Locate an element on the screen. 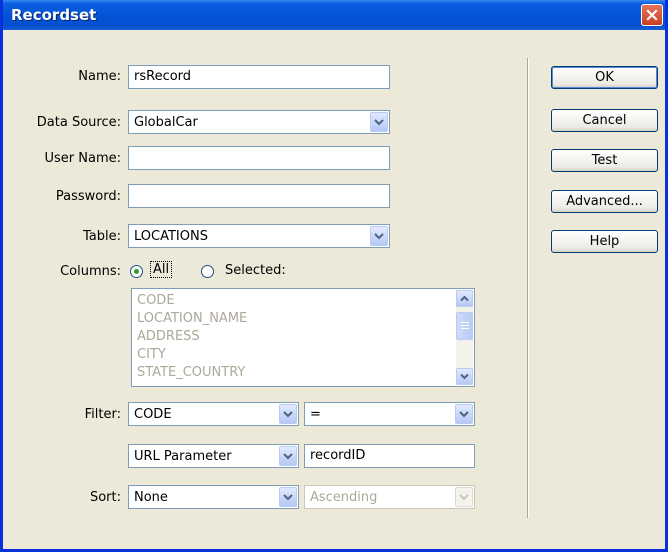  datasource-value: GlobalCar is located at coordinates (166, 122).